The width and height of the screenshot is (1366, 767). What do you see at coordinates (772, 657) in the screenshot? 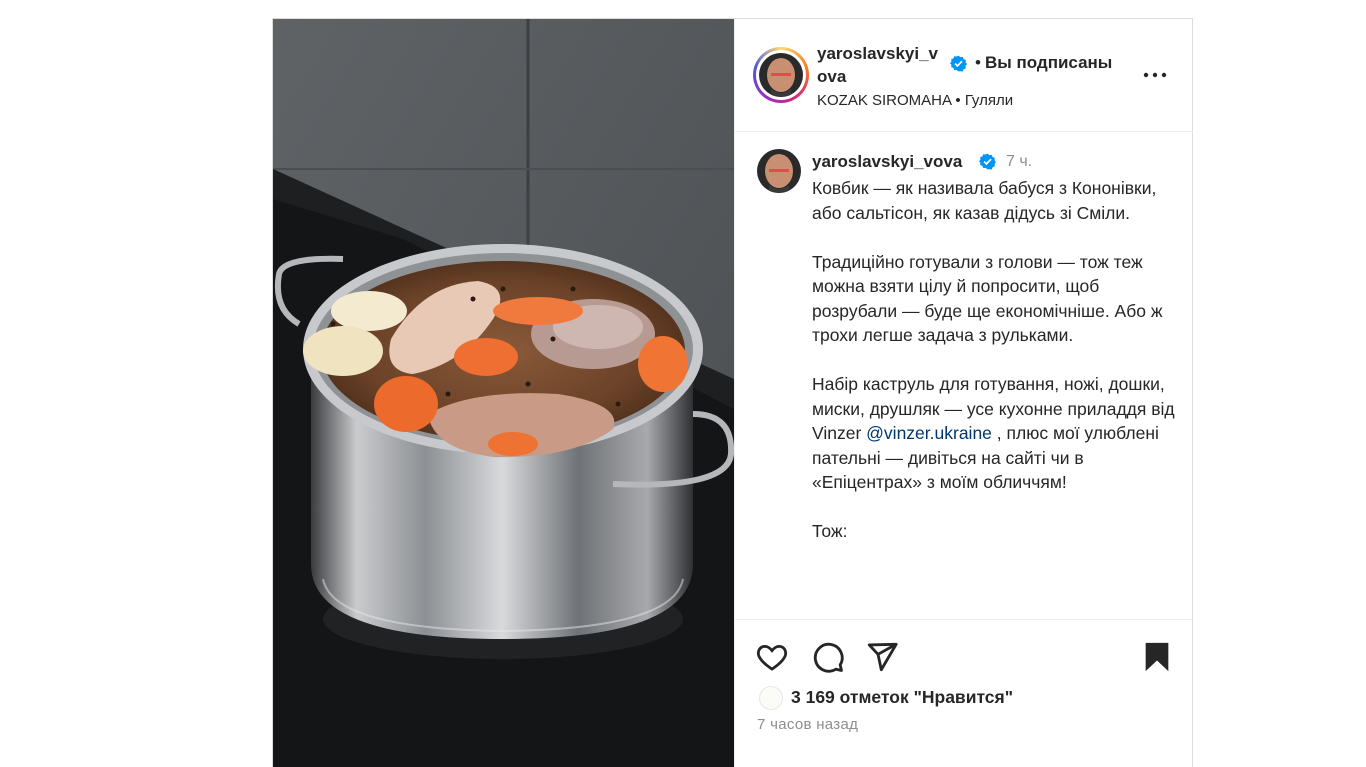
I see `heart-icon` at bounding box center [772, 657].